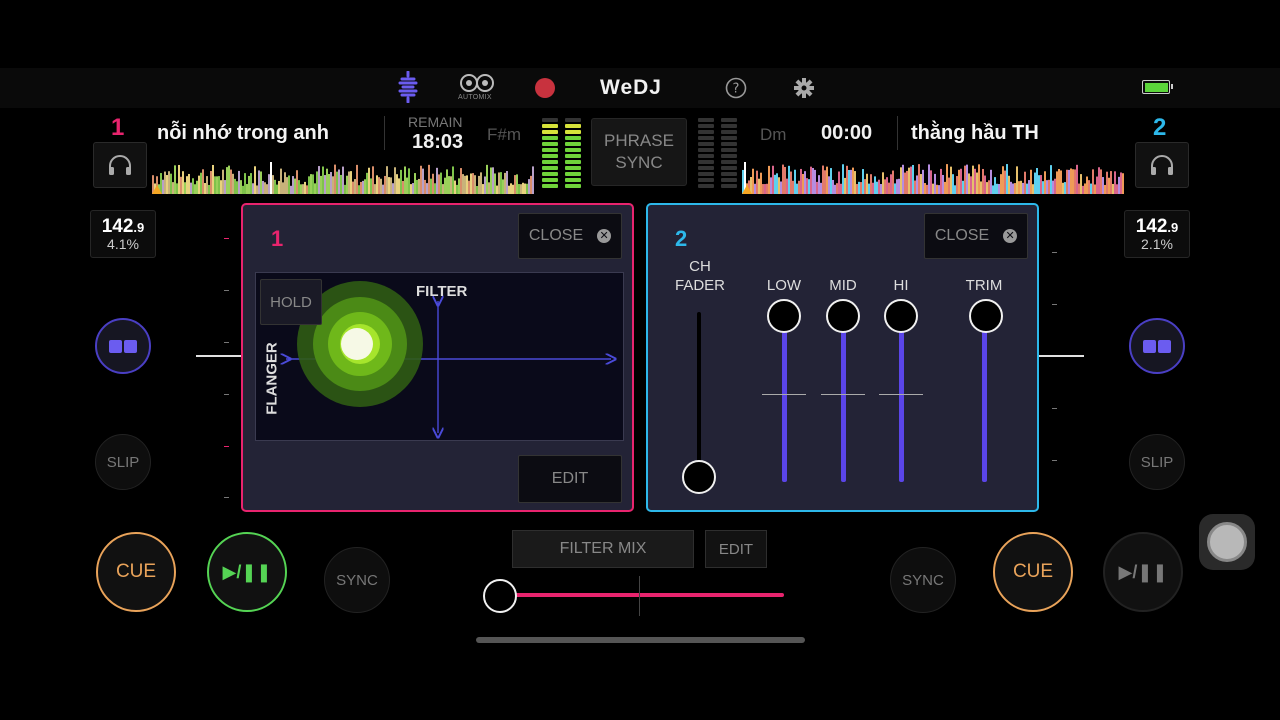 The height and width of the screenshot is (720, 1280). Describe the element at coordinates (901, 285) in the screenshot. I see `eq-hi-label: HI` at that location.